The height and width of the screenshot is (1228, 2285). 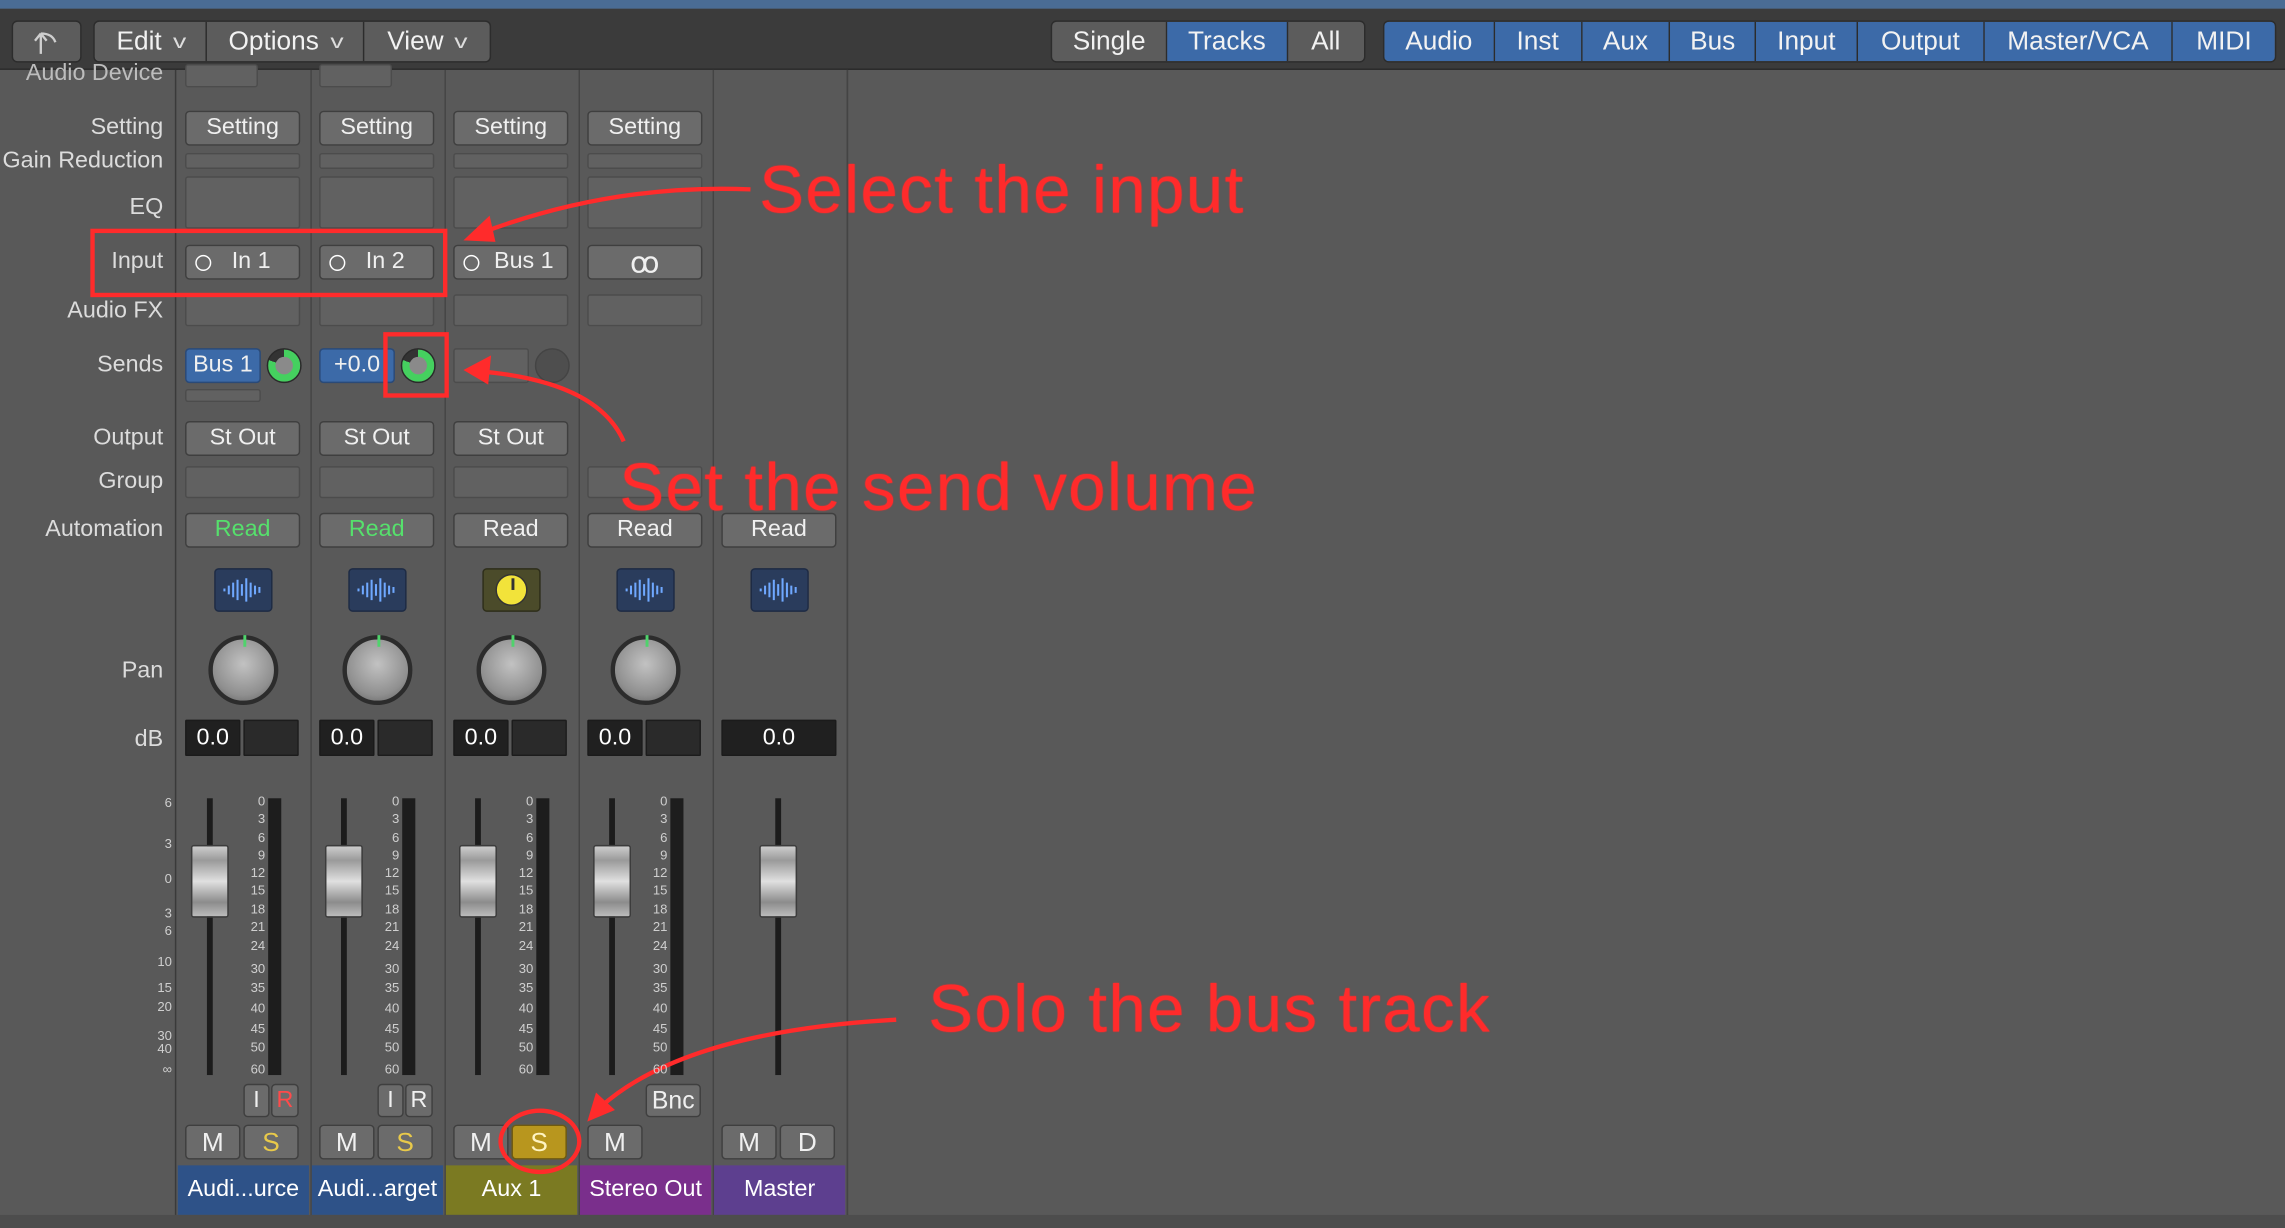 I want to click on fader-scale-label: 40, so click(x=164, y=1049).